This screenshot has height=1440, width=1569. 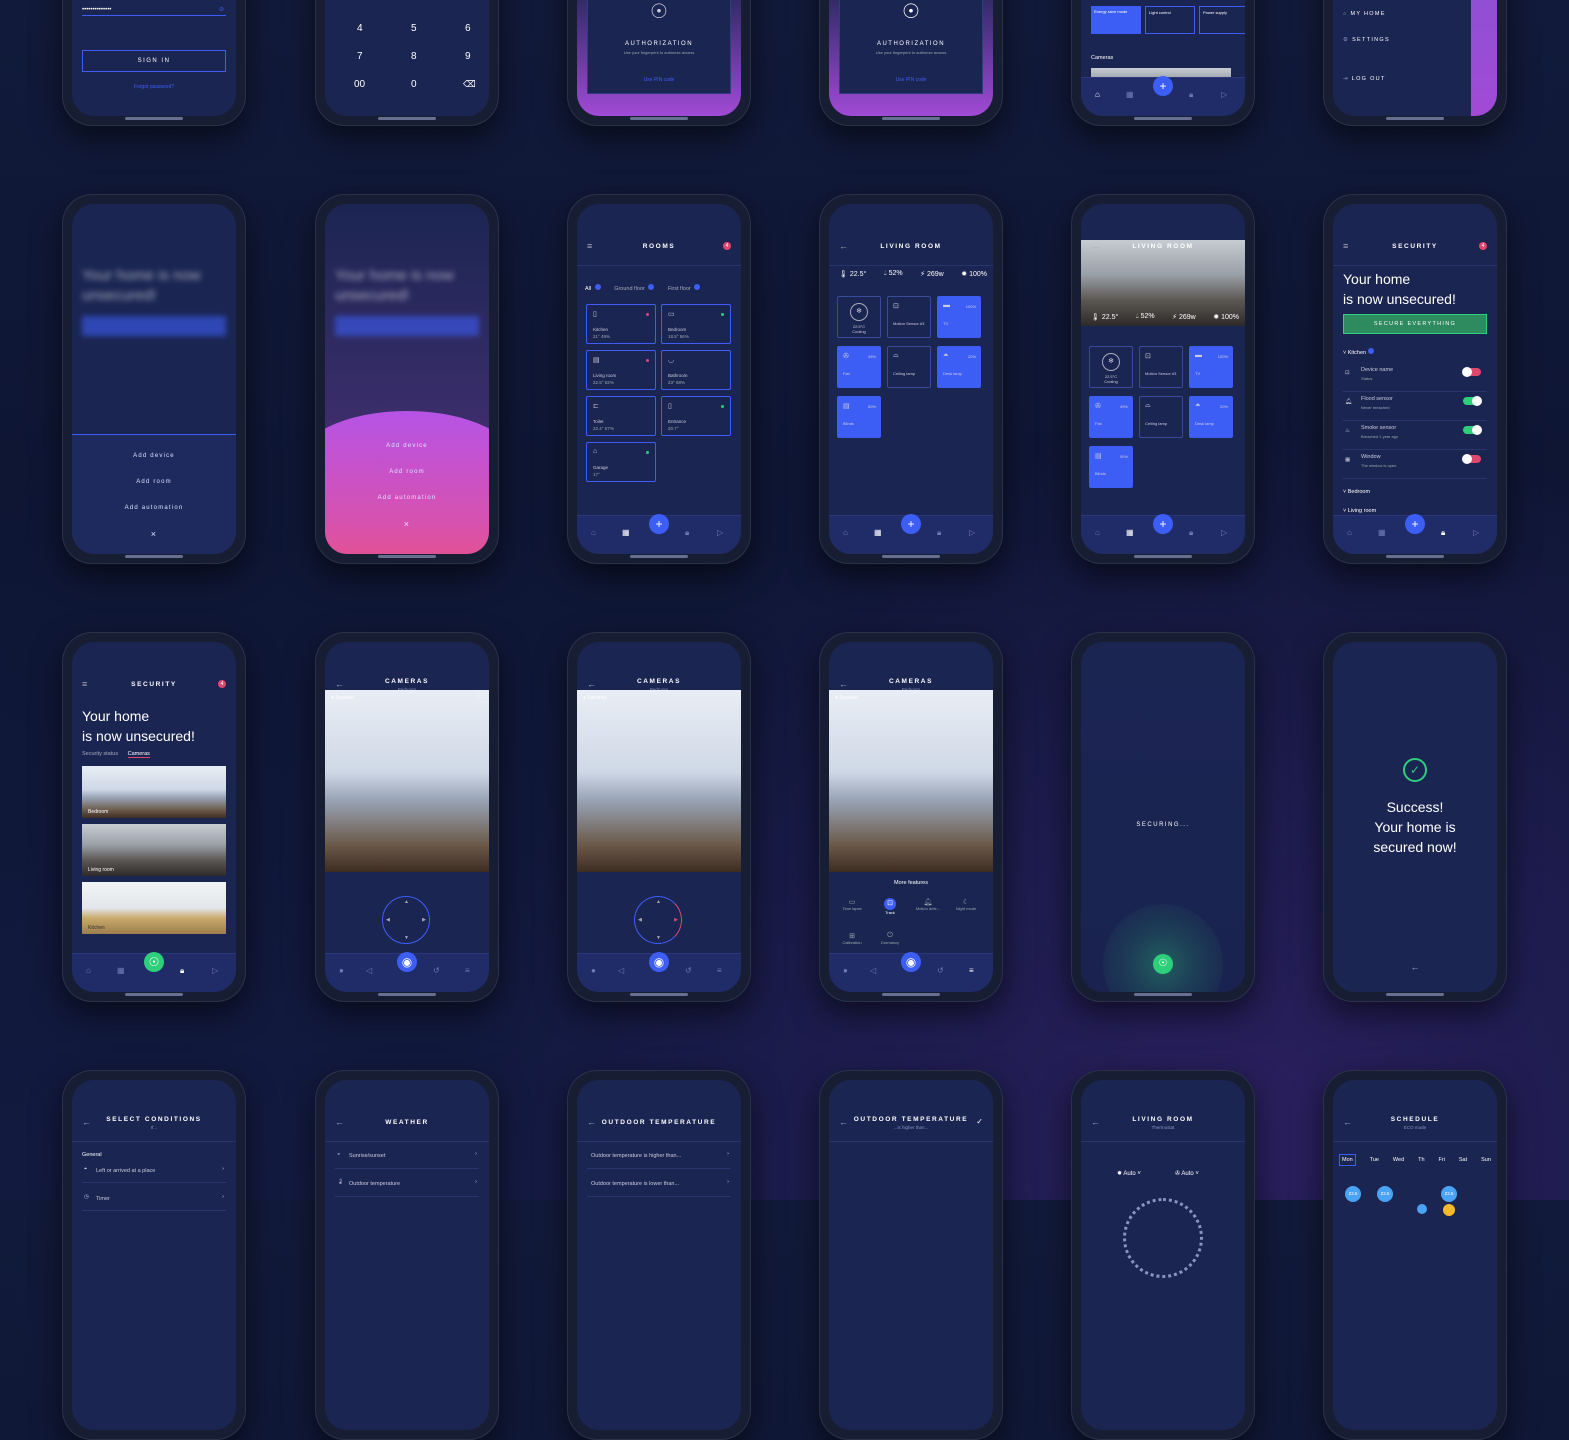 I want to click on room-card-bathroom: ◡ Bathroom 23° 68%, so click(x=696, y=370).